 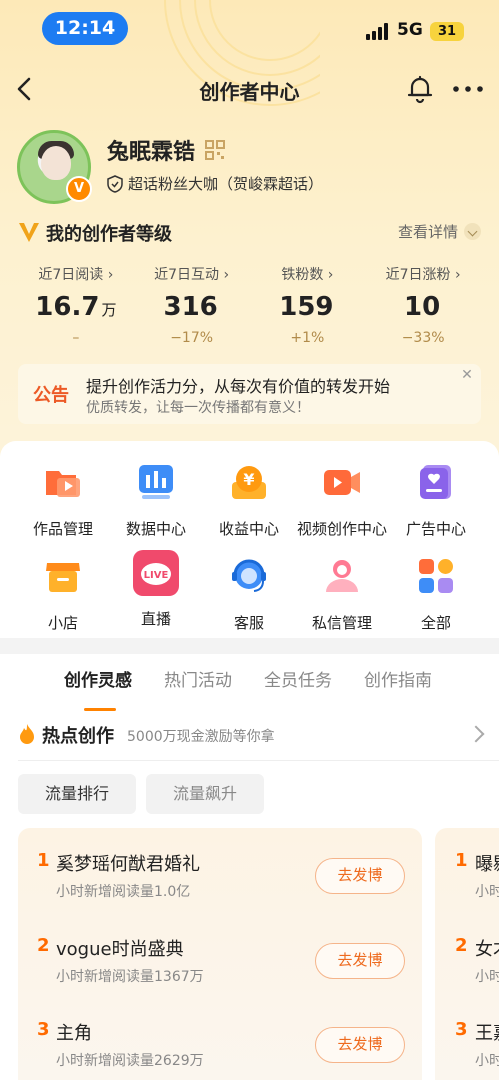 I want to click on username: 兔眠霖锆, so click(x=151, y=152).